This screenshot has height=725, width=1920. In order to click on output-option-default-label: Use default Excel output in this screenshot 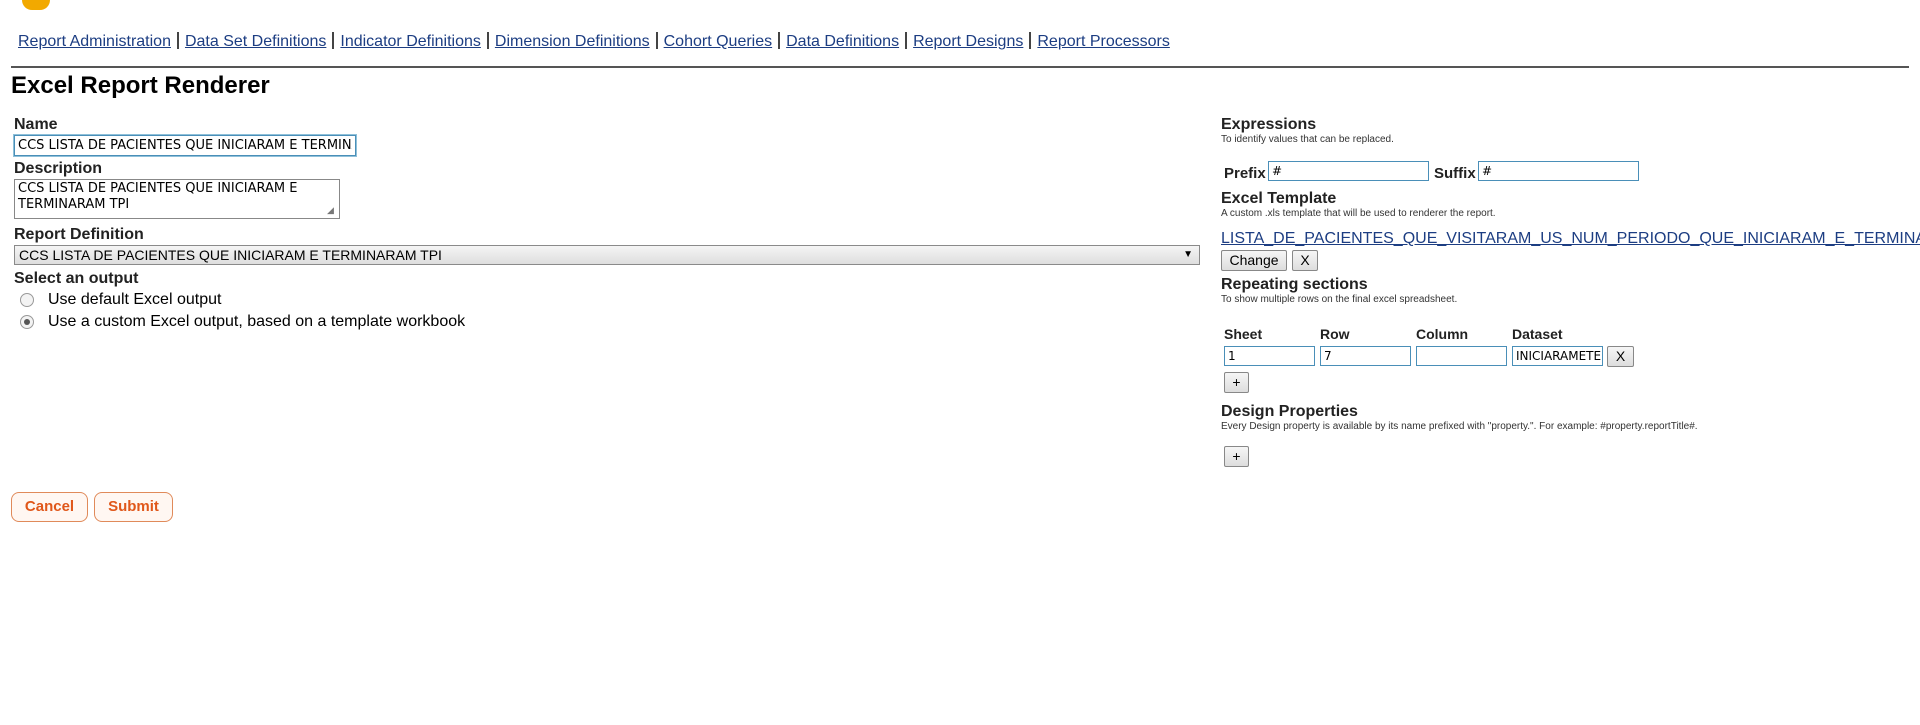, I will do `click(135, 299)`.